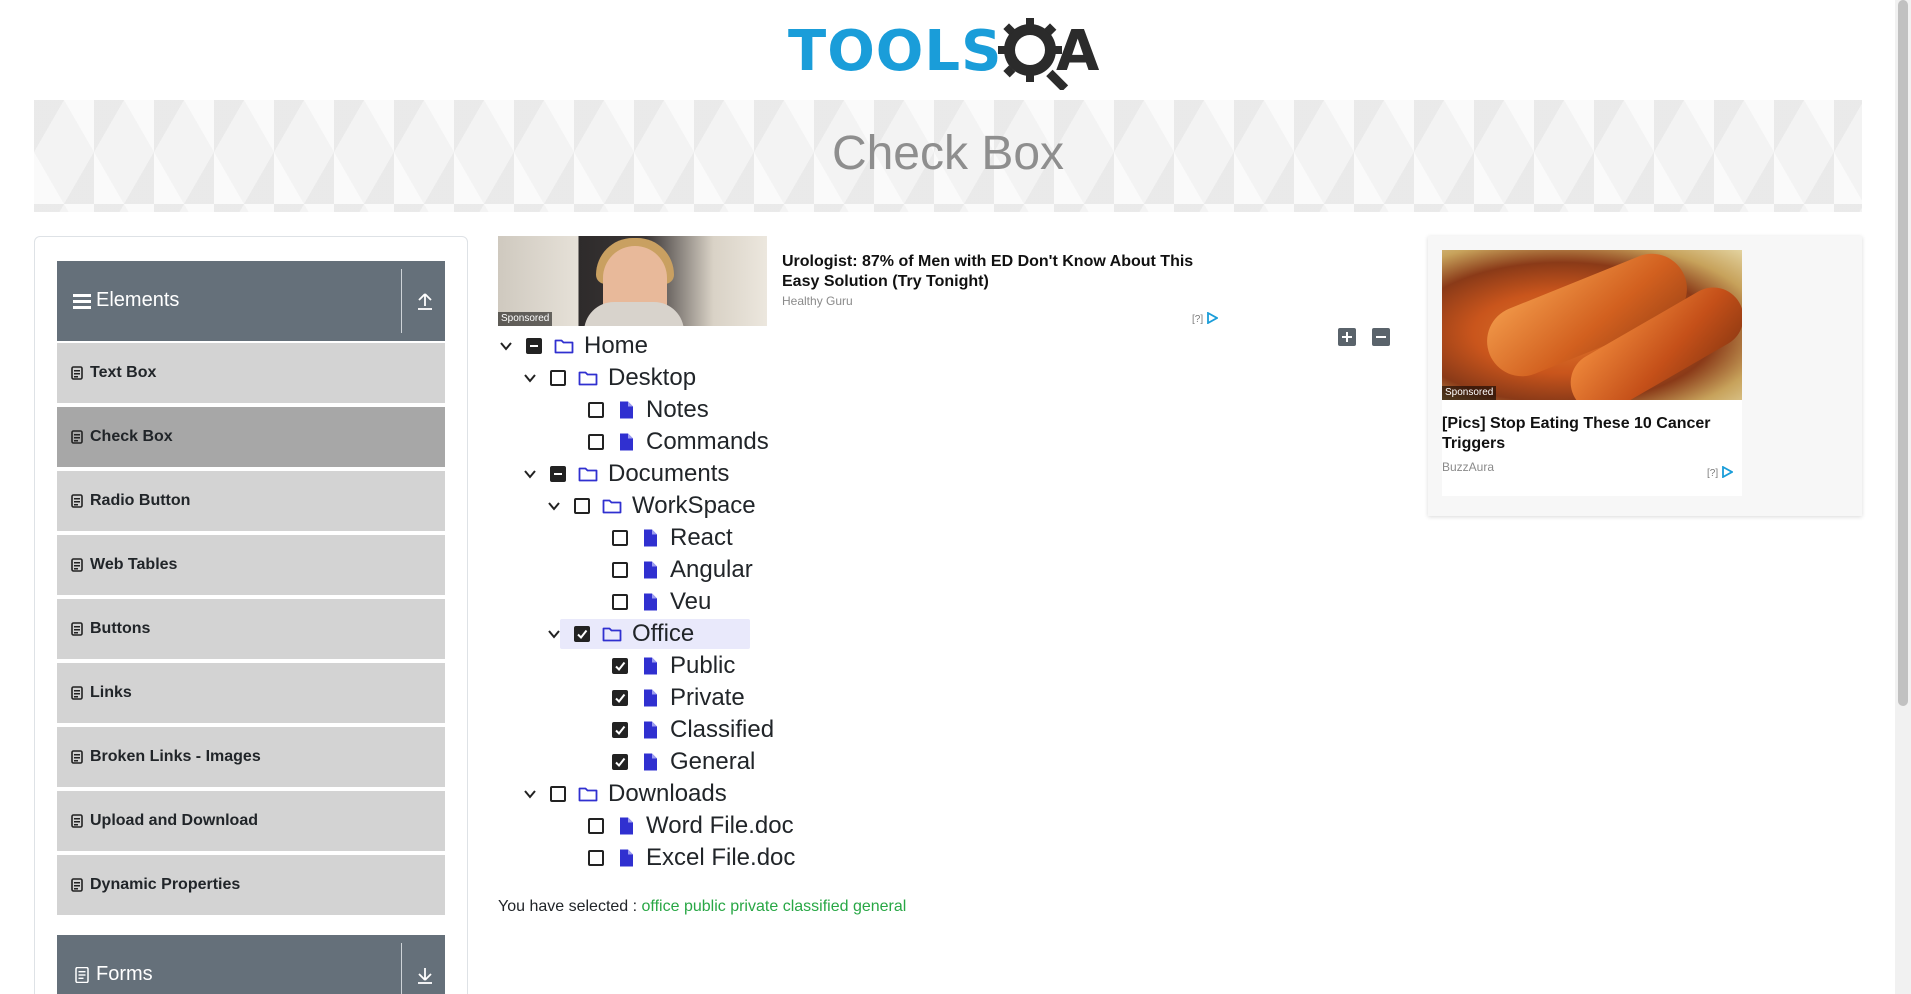  Describe the element at coordinates (951, 53) in the screenshot. I see `toolsqa-logo: TOOLS A` at that location.